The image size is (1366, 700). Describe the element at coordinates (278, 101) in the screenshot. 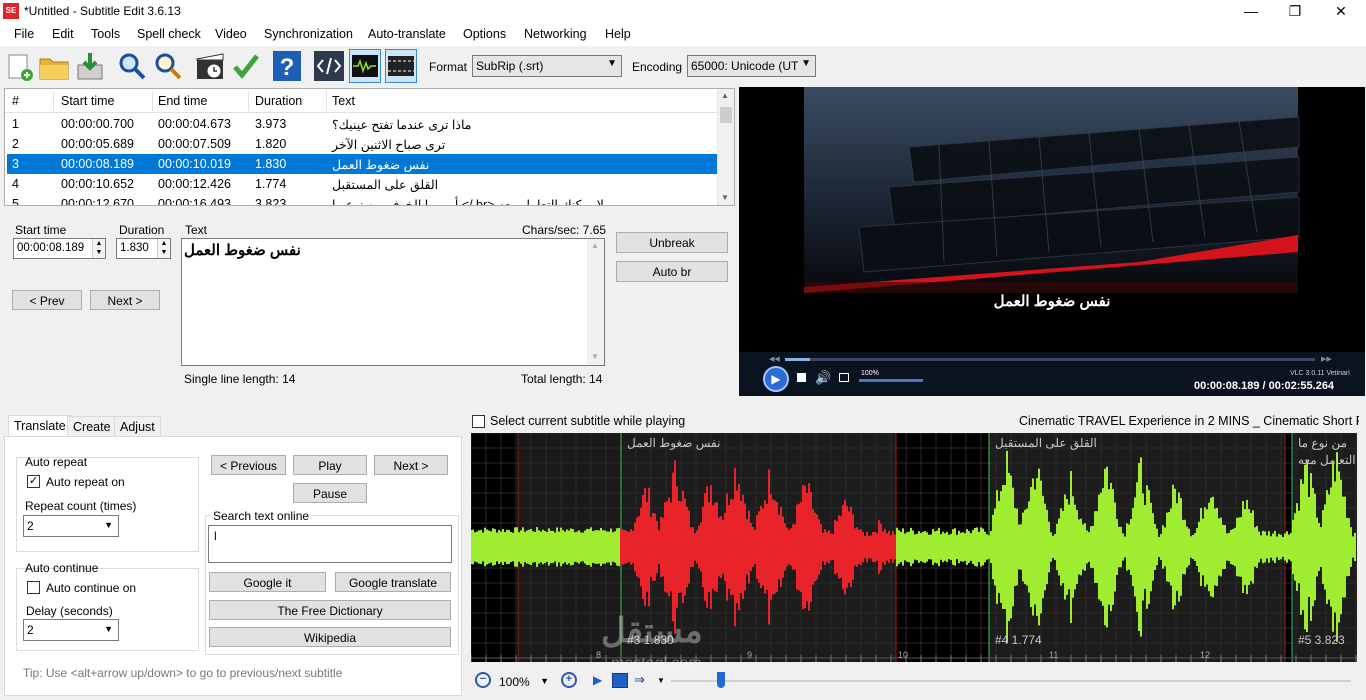

I see `column-duration: Duration` at that location.